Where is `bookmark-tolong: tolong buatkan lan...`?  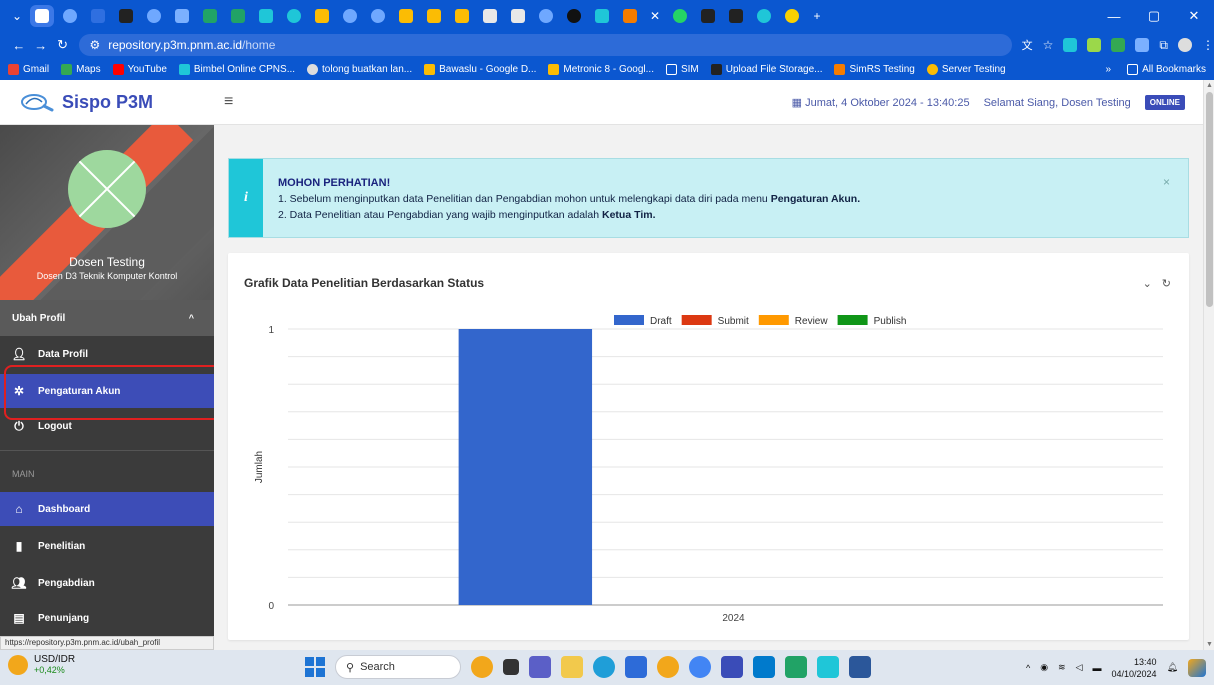 bookmark-tolong: tolong buatkan lan... is located at coordinates (359, 69).